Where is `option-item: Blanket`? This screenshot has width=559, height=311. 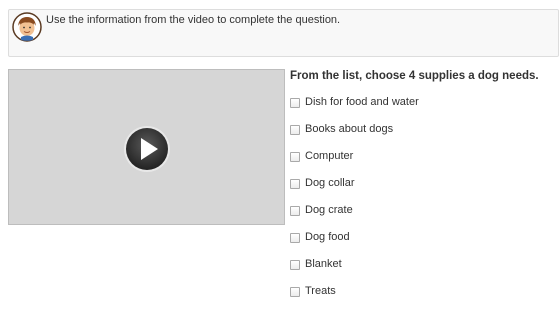 option-item: Blanket is located at coordinates (354, 270).